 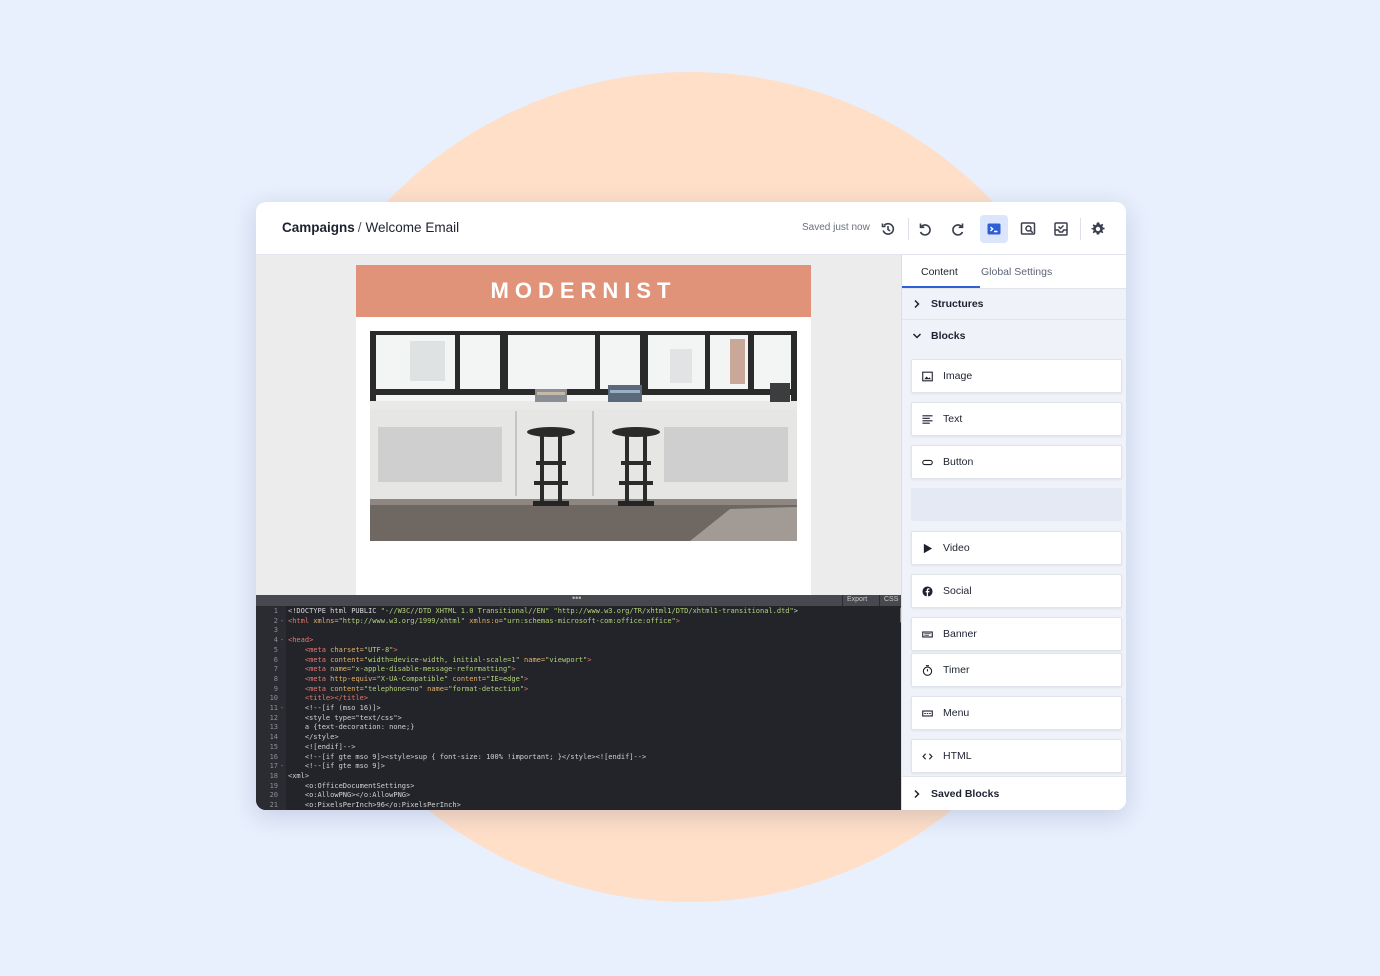 What do you see at coordinates (370, 227) in the screenshot?
I see `breadcrumb: Campaigns / Welcome Email` at bounding box center [370, 227].